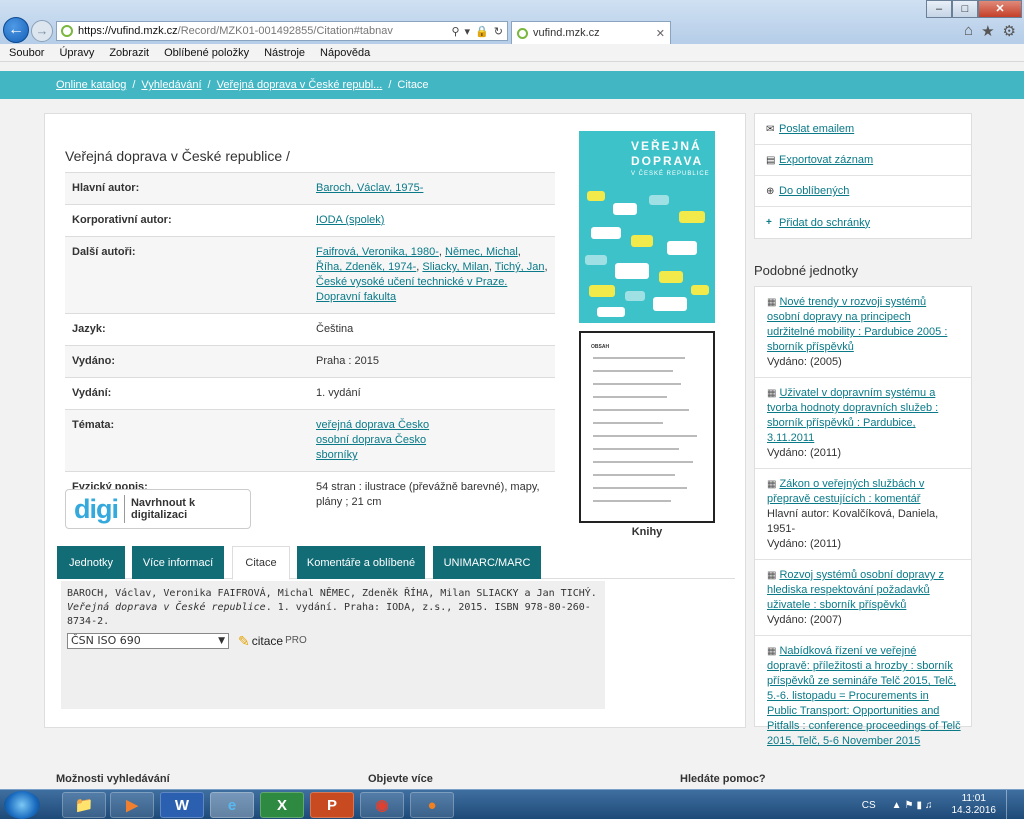  Describe the element at coordinates (863, 160) in the screenshot. I see `export-action: ▤ Exportovat záznam` at that location.